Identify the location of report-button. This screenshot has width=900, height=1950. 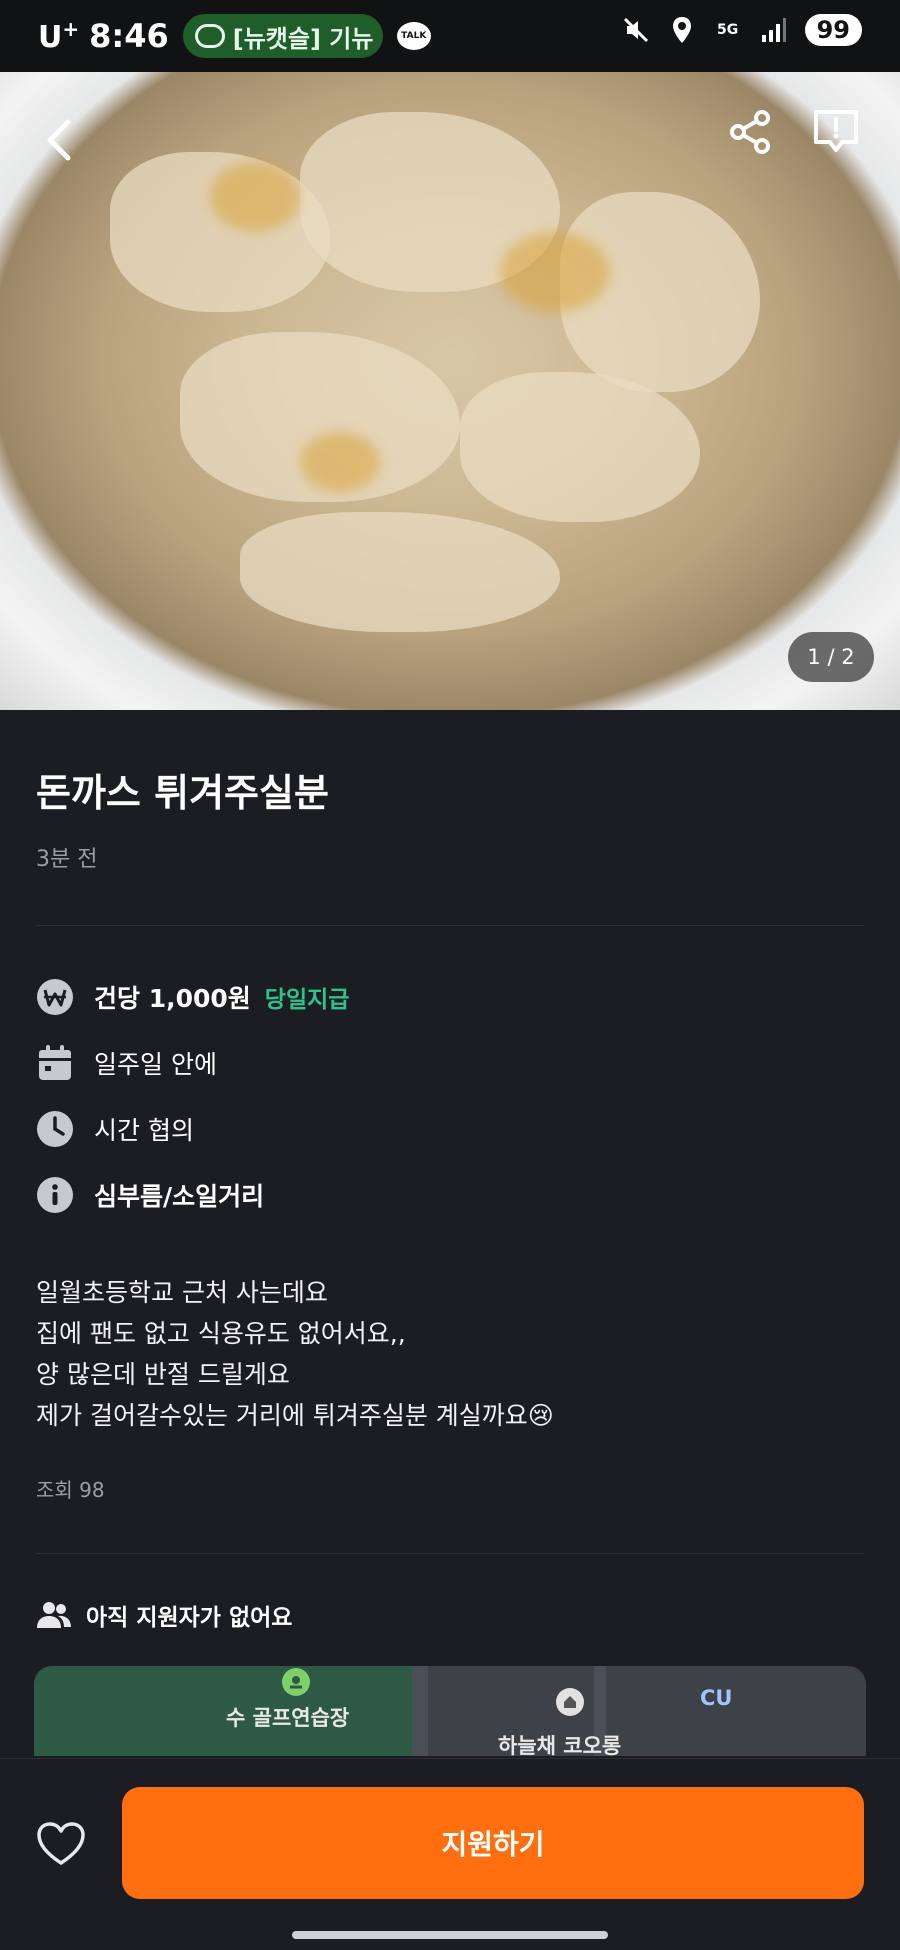
(836, 132).